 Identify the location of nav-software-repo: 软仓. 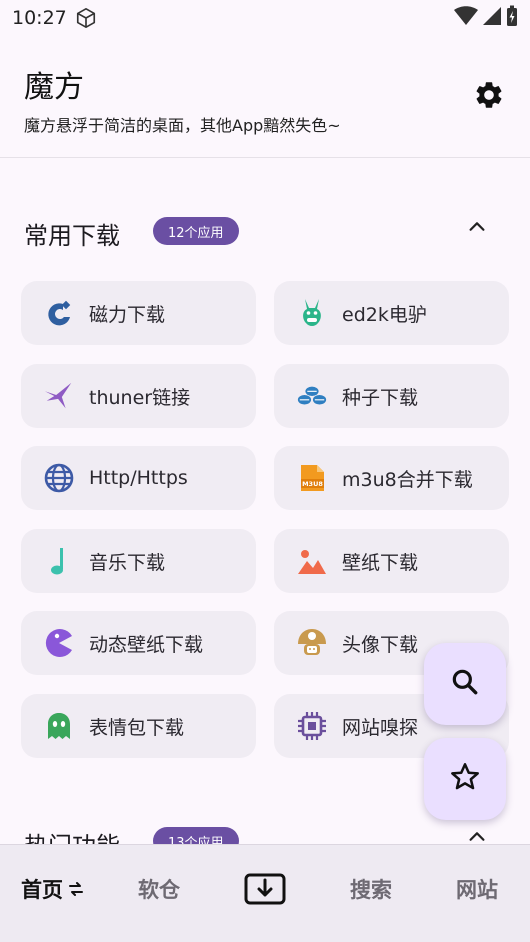
(159, 889).